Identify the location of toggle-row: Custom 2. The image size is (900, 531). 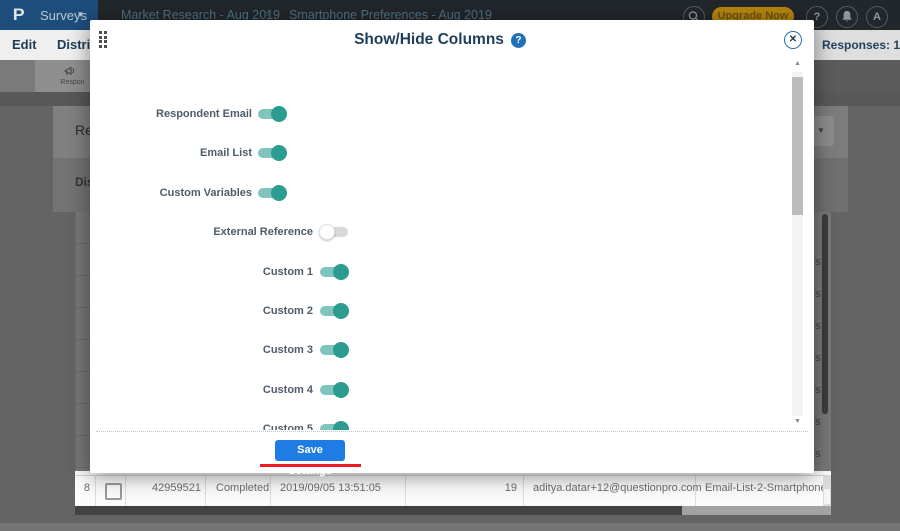
(439, 311).